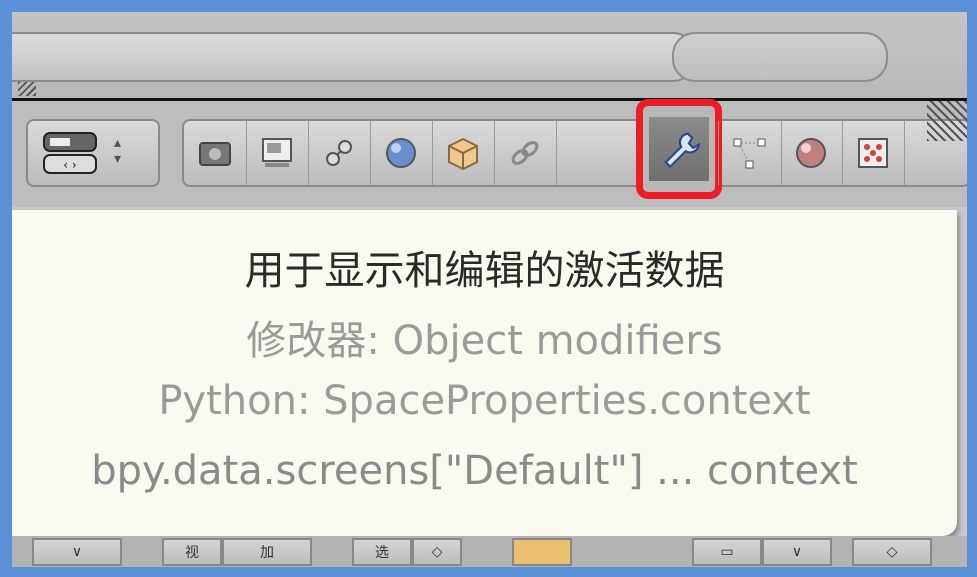 The height and width of the screenshot is (577, 977). Describe the element at coordinates (401, 153) in the screenshot. I see `world-icon` at that location.